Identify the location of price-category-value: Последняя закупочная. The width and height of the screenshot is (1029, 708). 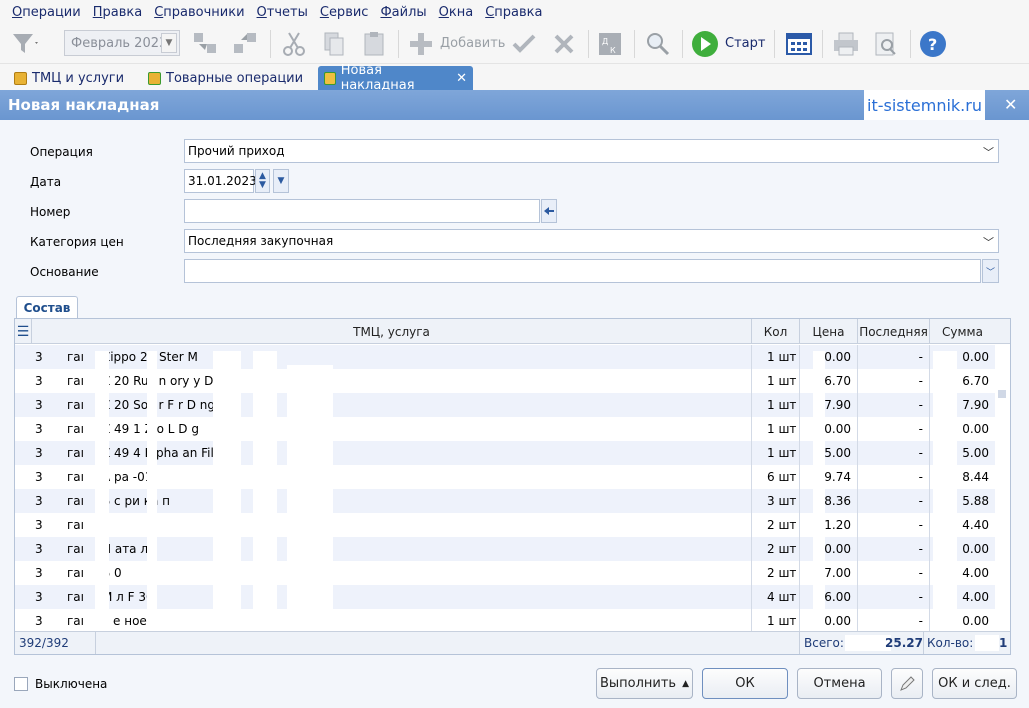
(261, 241).